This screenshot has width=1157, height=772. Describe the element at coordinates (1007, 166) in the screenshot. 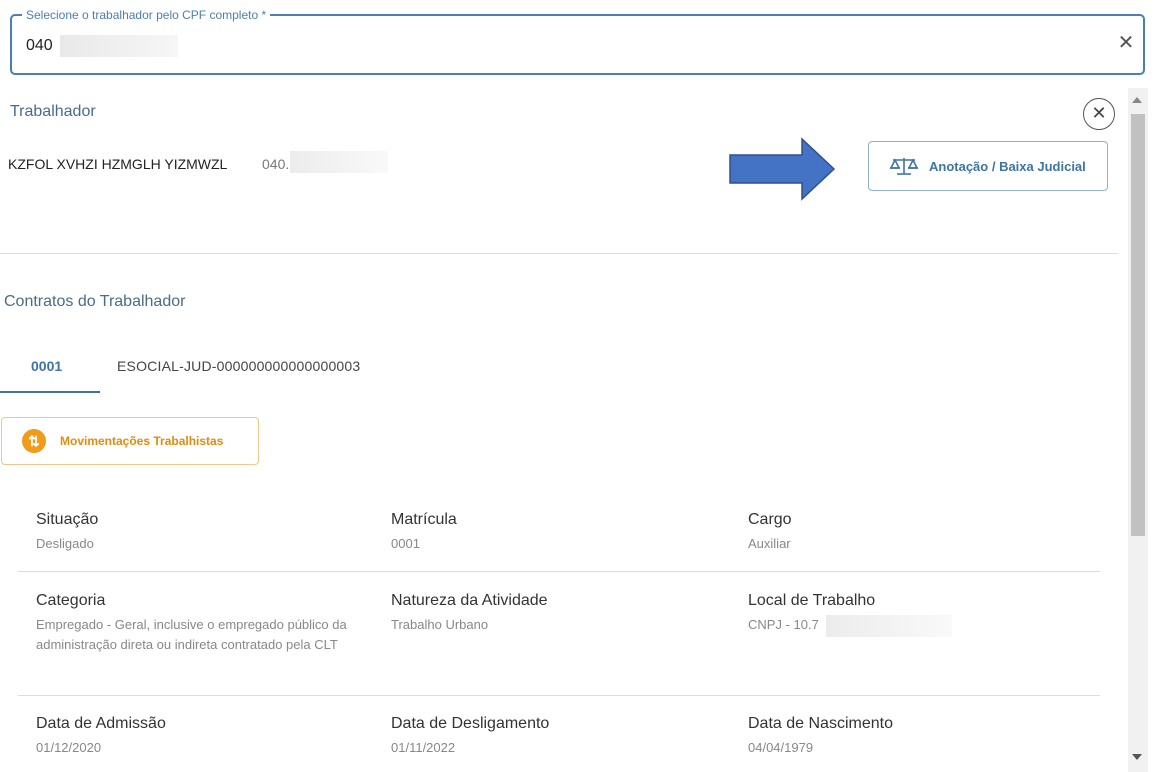

I see `judicial-button-label: Anotação / Baixa Judicial` at that location.